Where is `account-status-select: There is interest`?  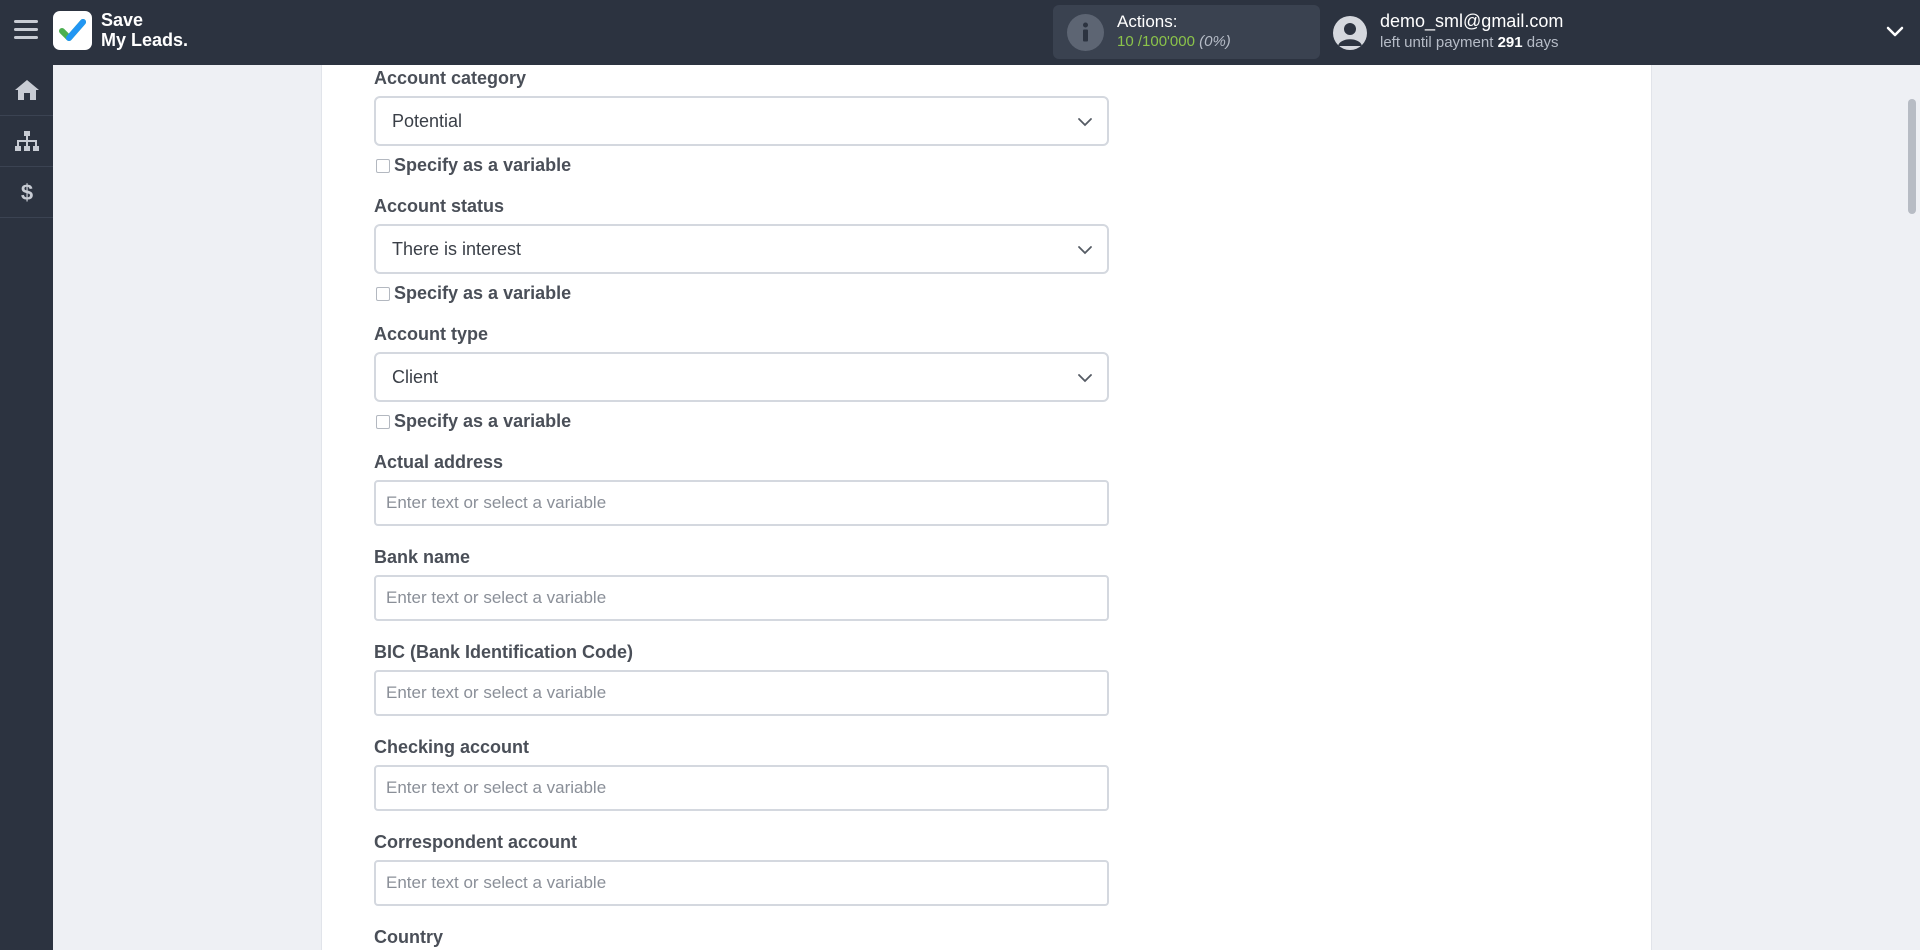
account-status-select: There is interest is located at coordinates (741, 249).